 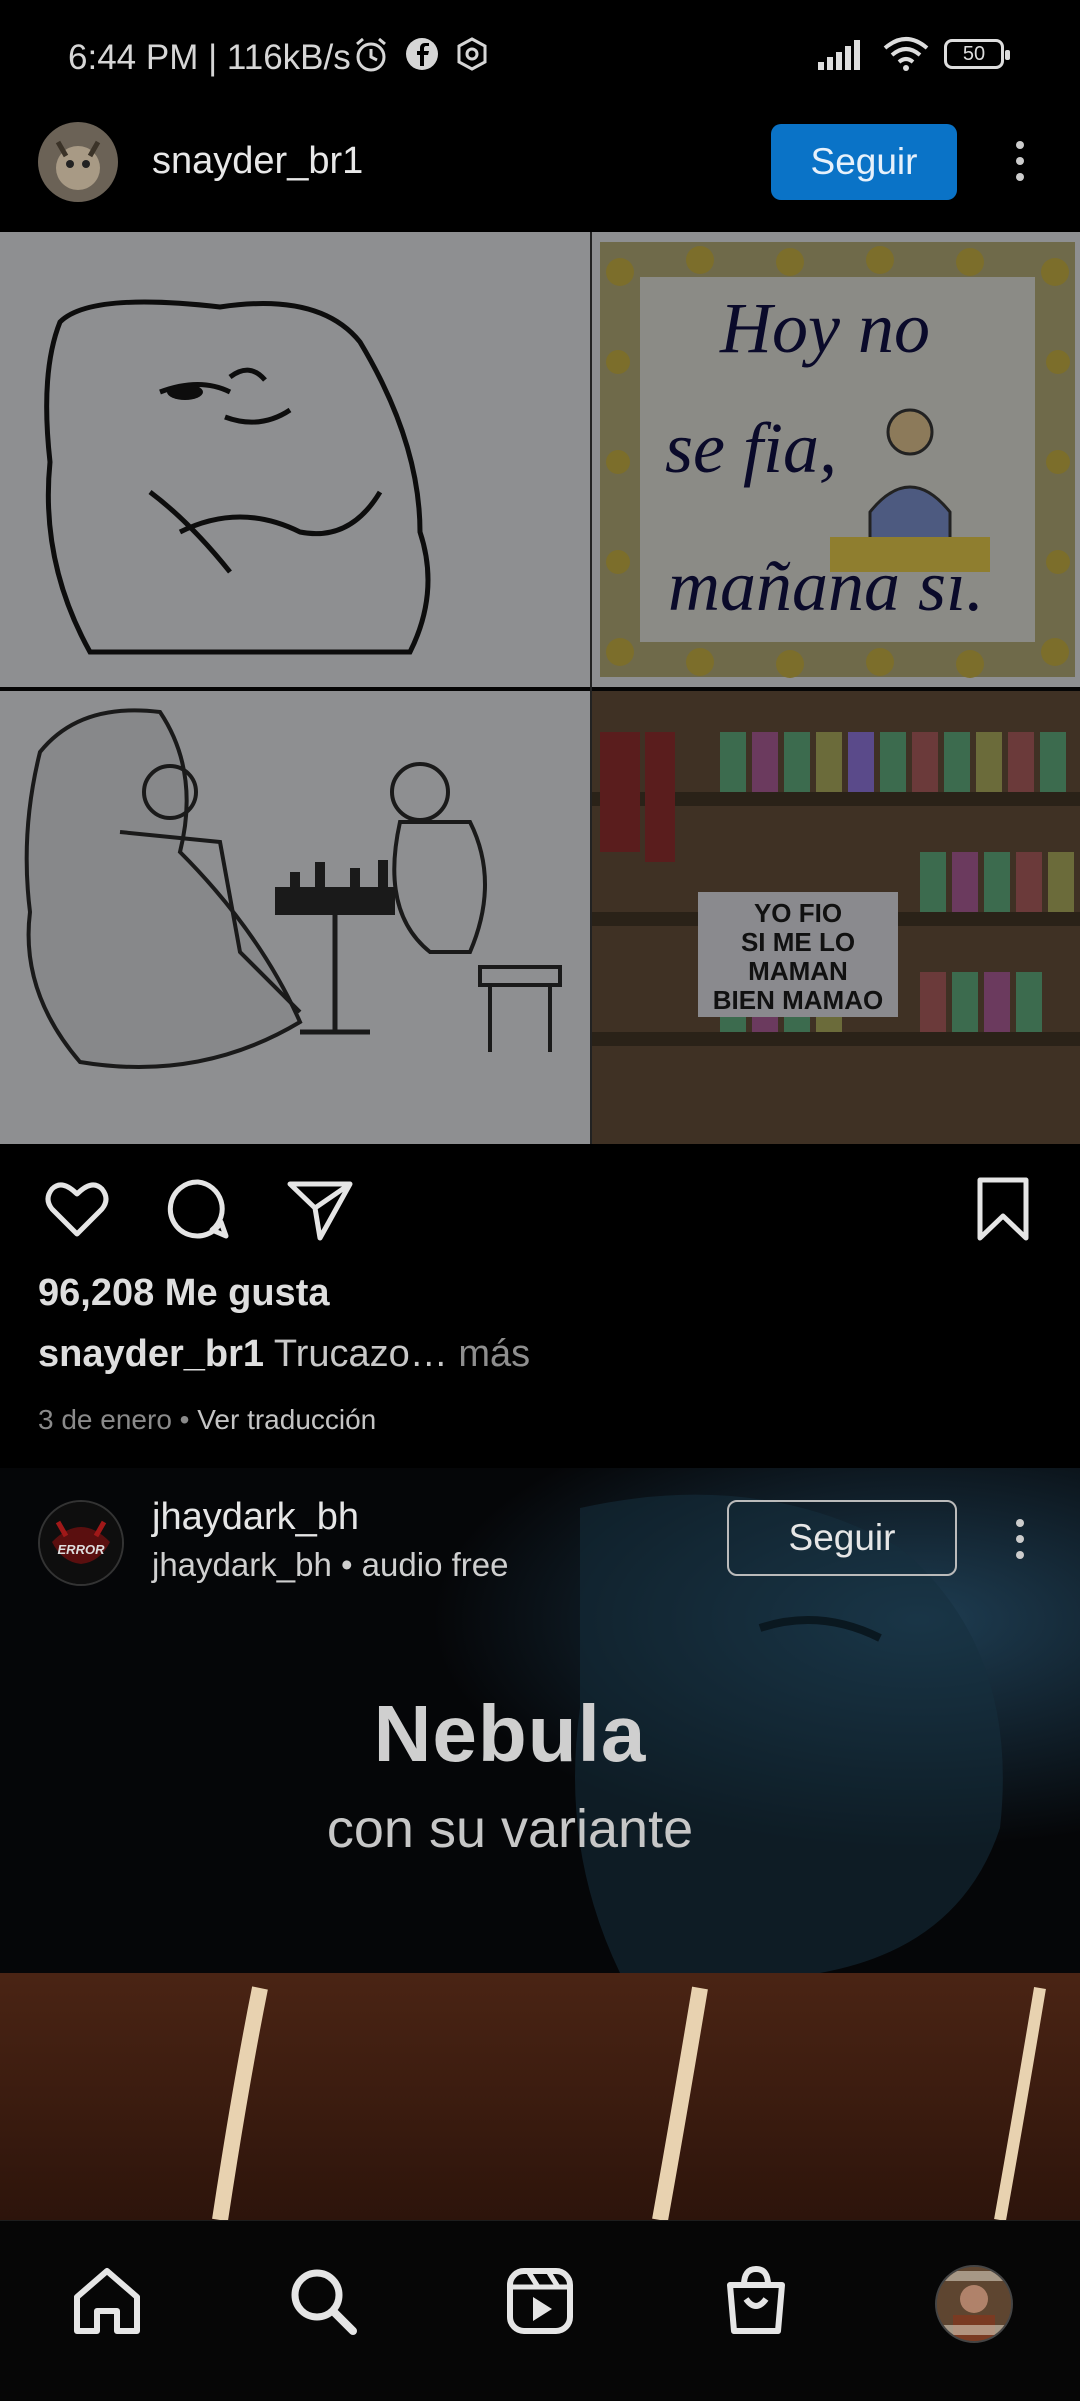 What do you see at coordinates (1020, 1539) in the screenshot?
I see `reel-more-options-icon` at bounding box center [1020, 1539].